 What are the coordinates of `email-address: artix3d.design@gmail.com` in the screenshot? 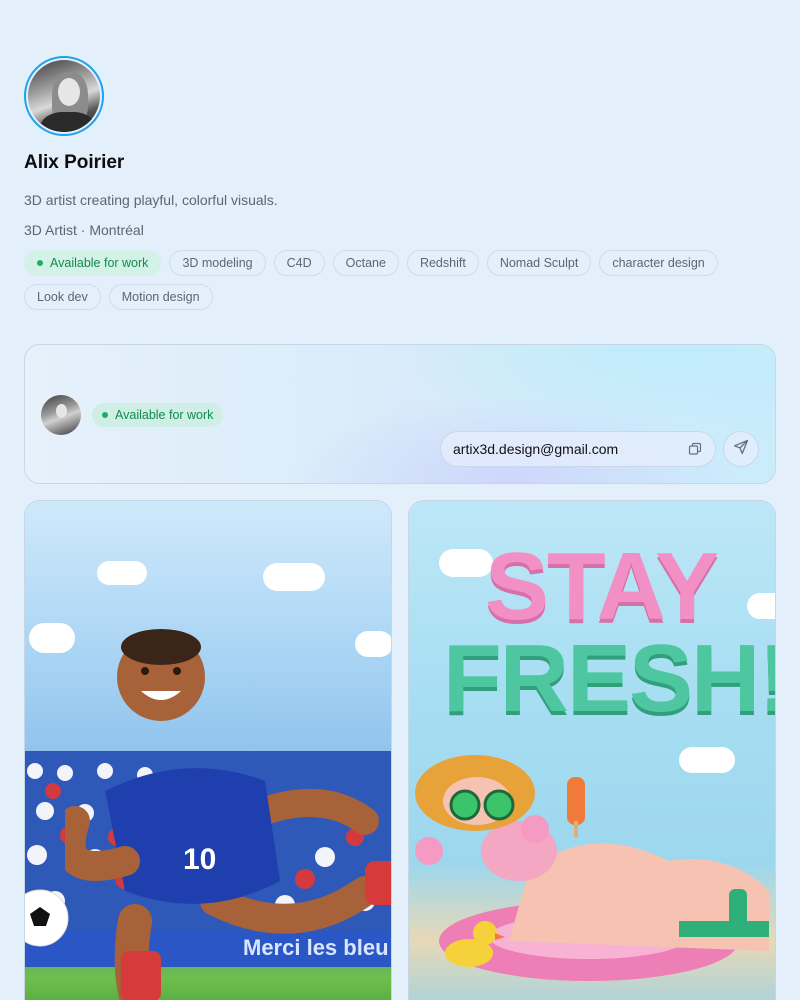 It's located at (536, 449).